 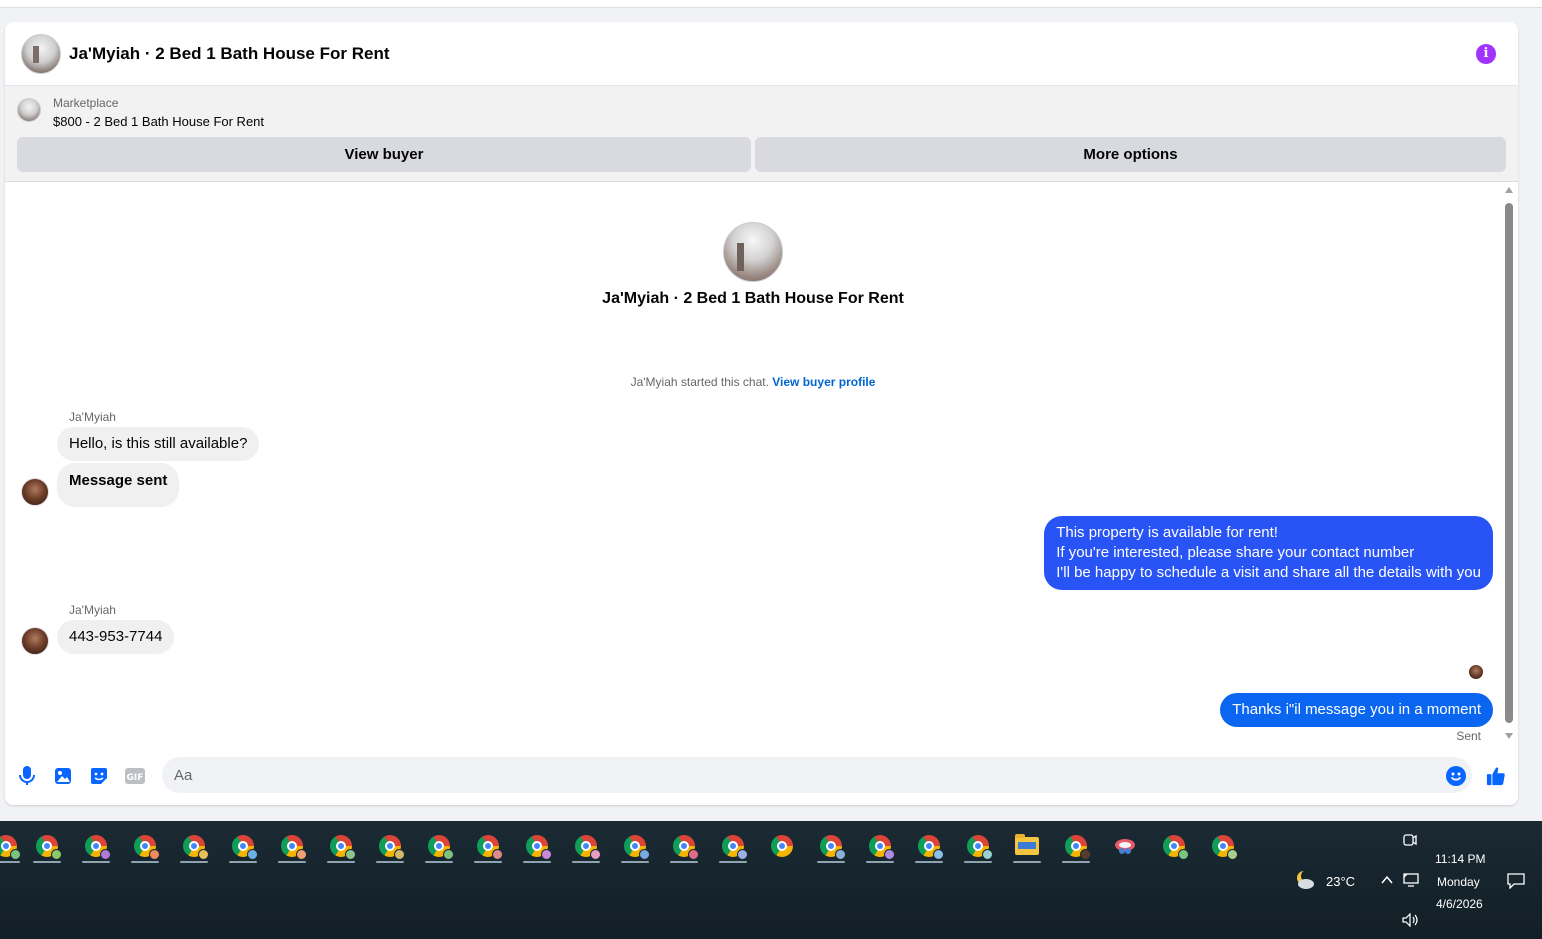 I want to click on intro-avatar, so click(x=753, y=252).